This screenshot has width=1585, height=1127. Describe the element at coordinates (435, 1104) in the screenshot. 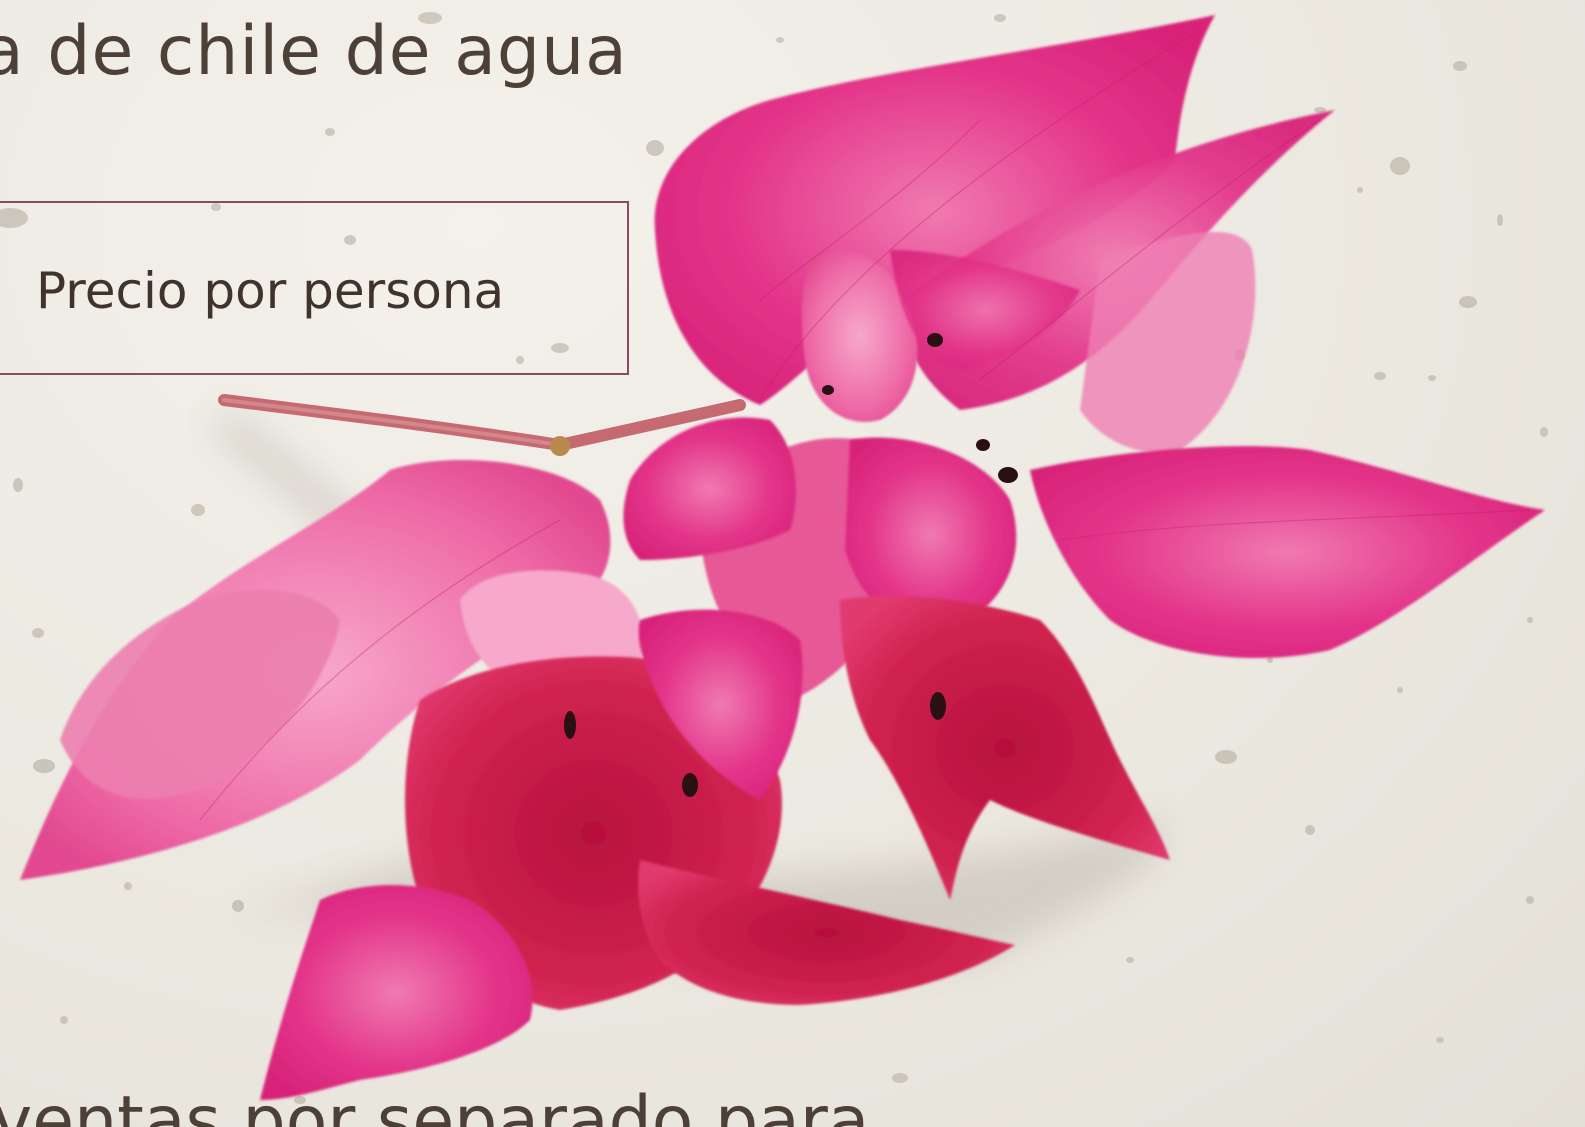

I see `menu-note-fragment: ventas por separado para` at that location.